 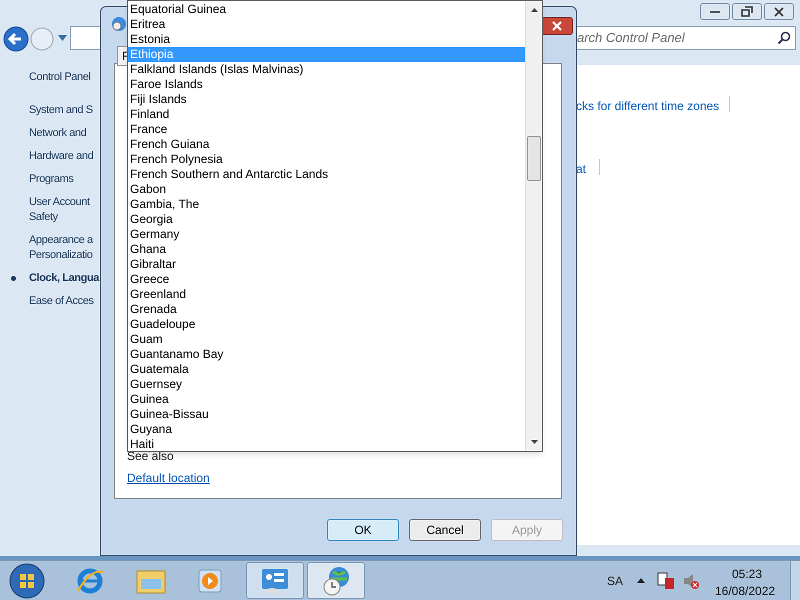 What do you see at coordinates (326, 294) in the screenshot?
I see `list-item: Greenland` at bounding box center [326, 294].